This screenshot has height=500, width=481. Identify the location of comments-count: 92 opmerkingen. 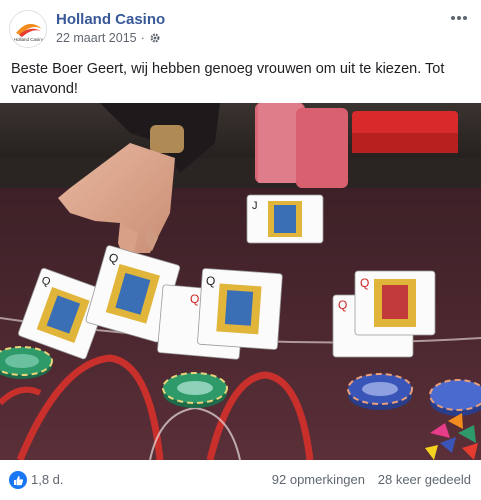
(318, 479).